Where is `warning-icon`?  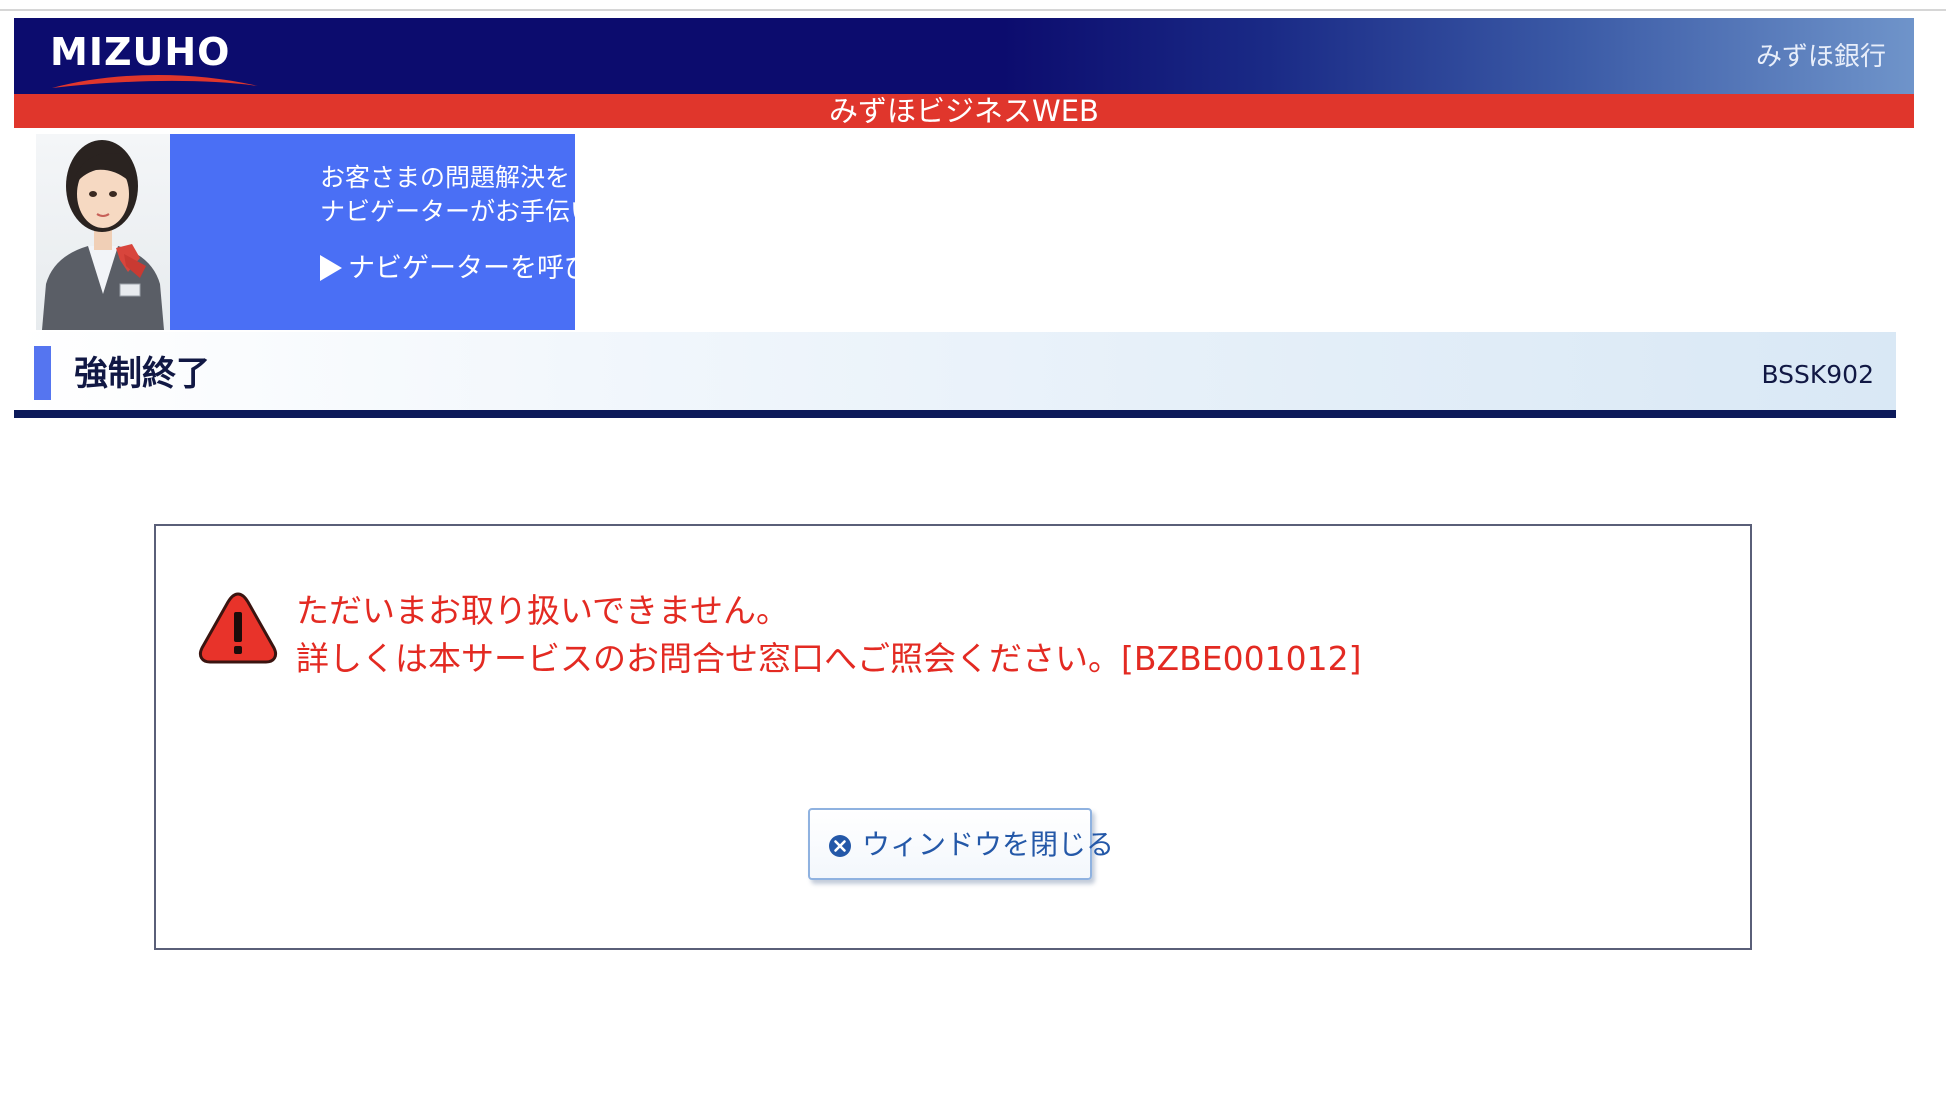
warning-icon is located at coordinates (238, 628).